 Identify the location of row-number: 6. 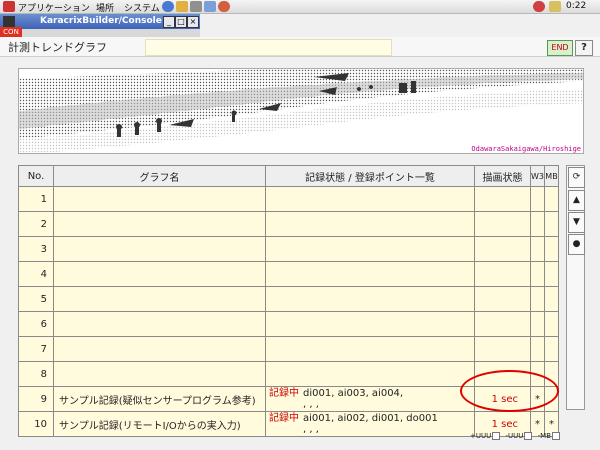
(36, 324).